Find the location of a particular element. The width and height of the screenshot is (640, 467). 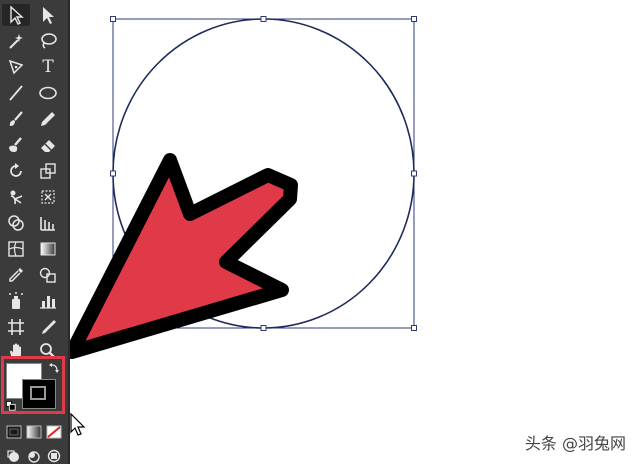

direct-selection-arrow-icon is located at coordinates (48, 15).